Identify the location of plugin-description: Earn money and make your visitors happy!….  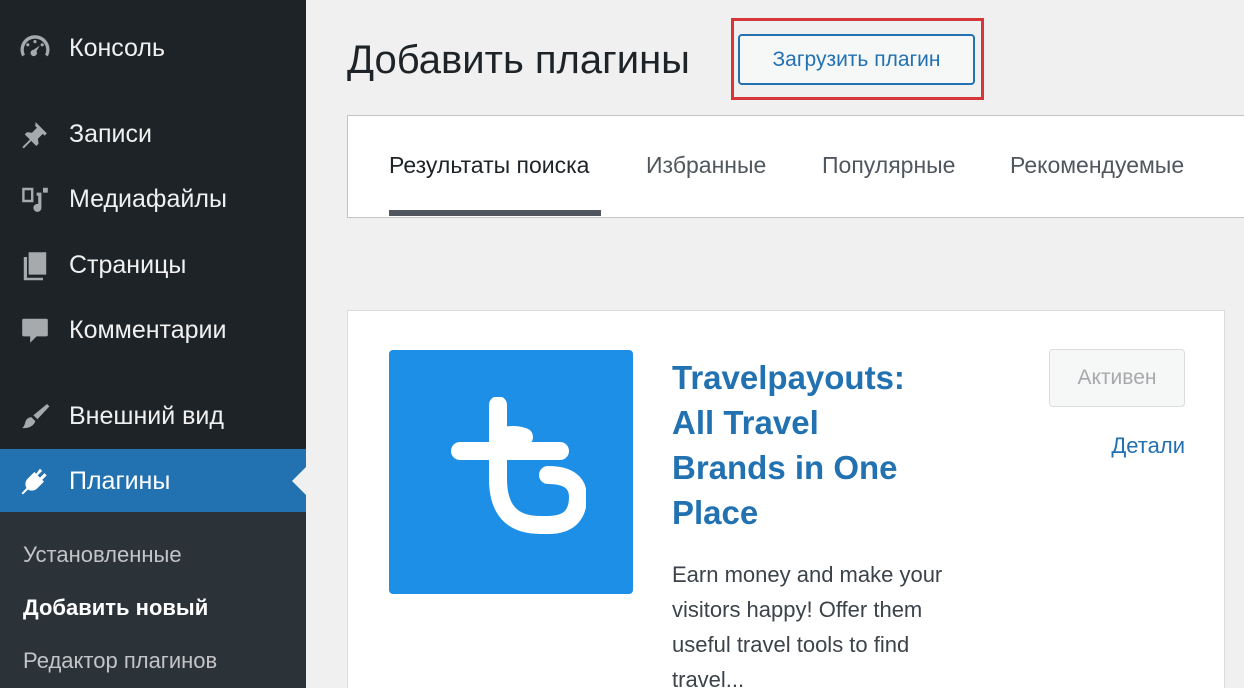
(807, 625).